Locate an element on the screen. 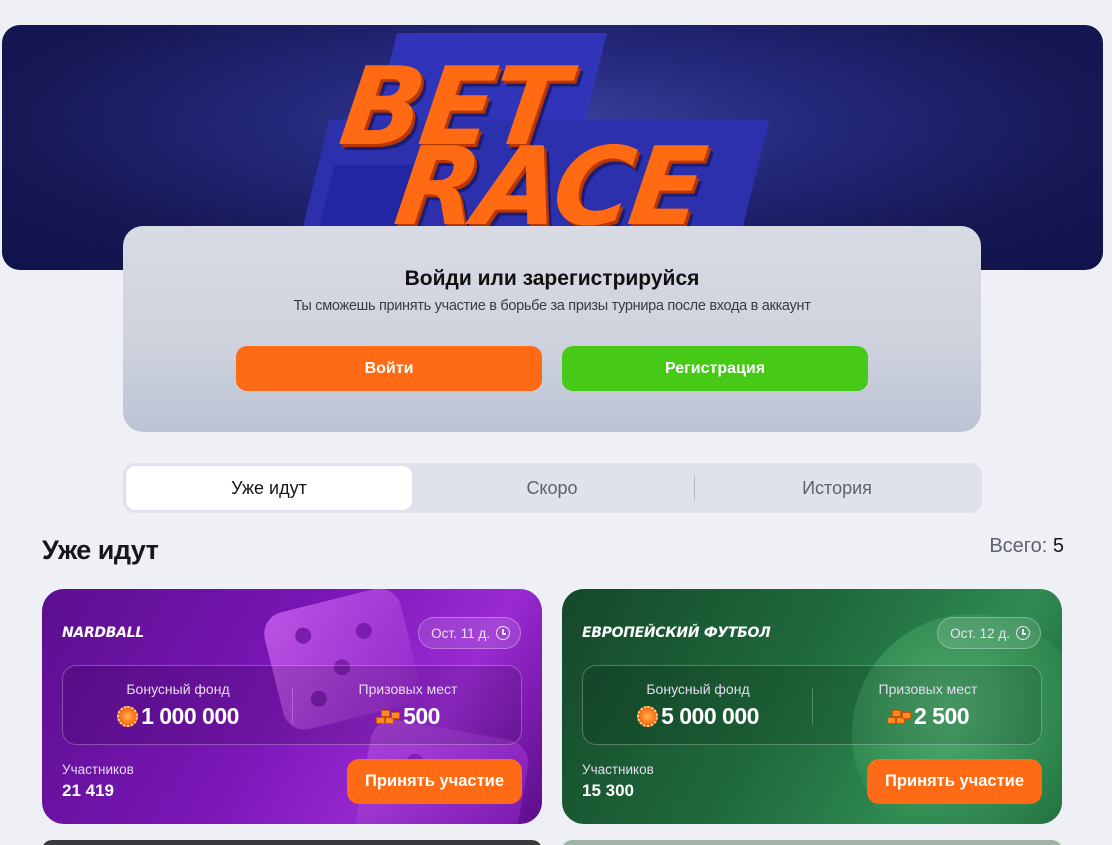  prize-places-value-row: 2 500 is located at coordinates (928, 716).